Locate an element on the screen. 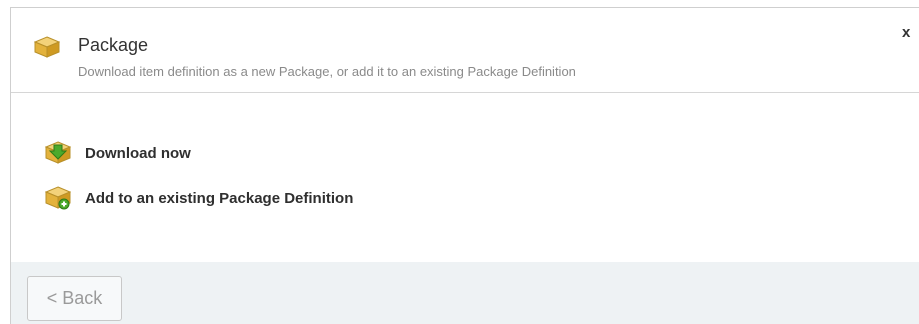 The height and width of the screenshot is (324, 919). close-button: x is located at coordinates (906, 33).